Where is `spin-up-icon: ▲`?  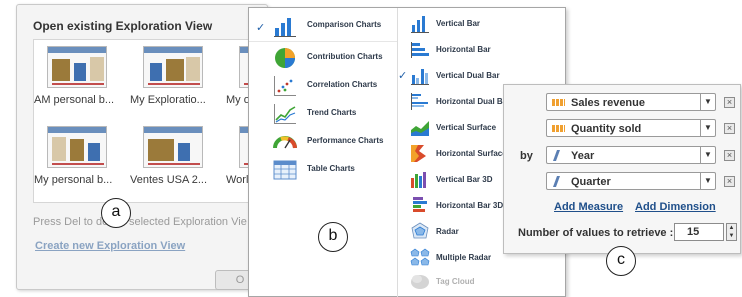 spin-up-icon: ▲ is located at coordinates (731, 228).